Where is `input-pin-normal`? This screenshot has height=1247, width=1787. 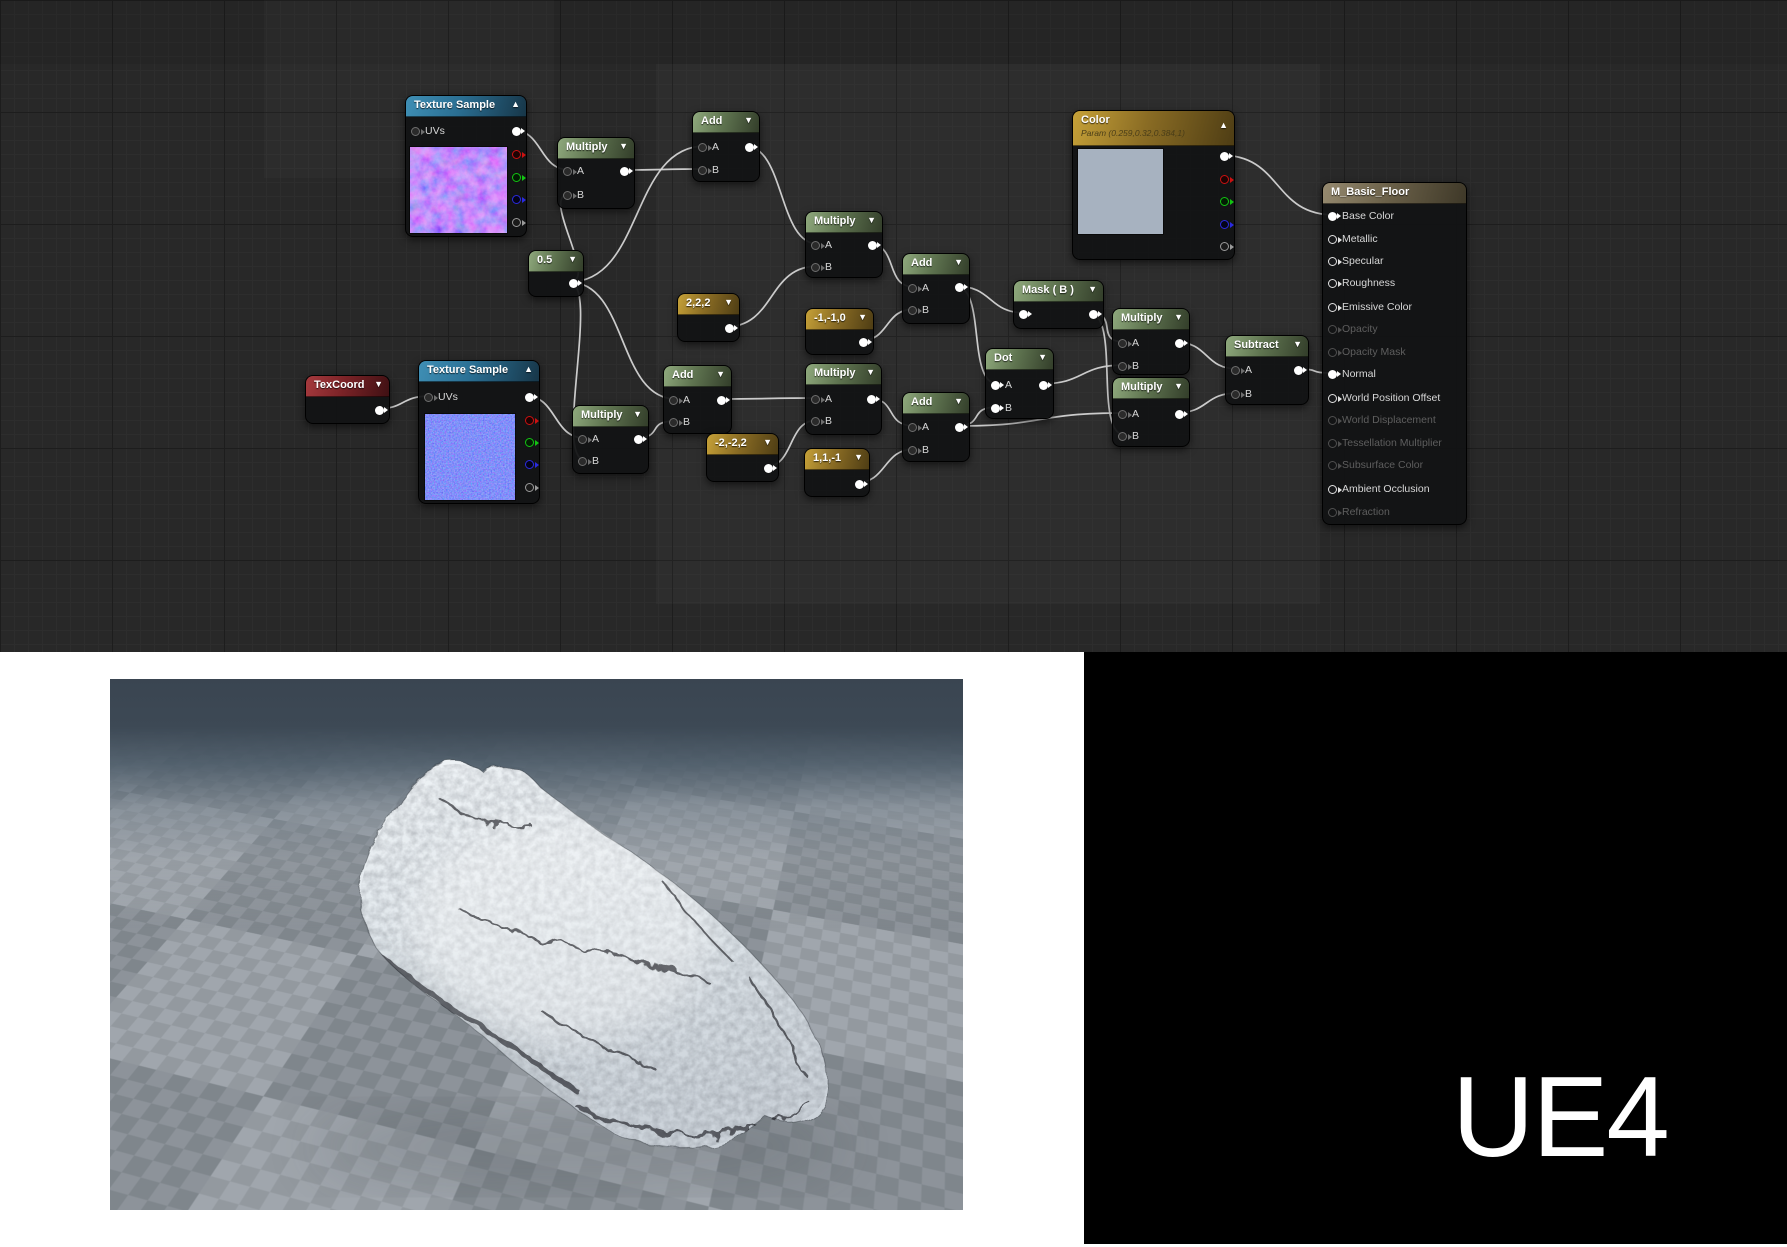 input-pin-normal is located at coordinates (1334, 374).